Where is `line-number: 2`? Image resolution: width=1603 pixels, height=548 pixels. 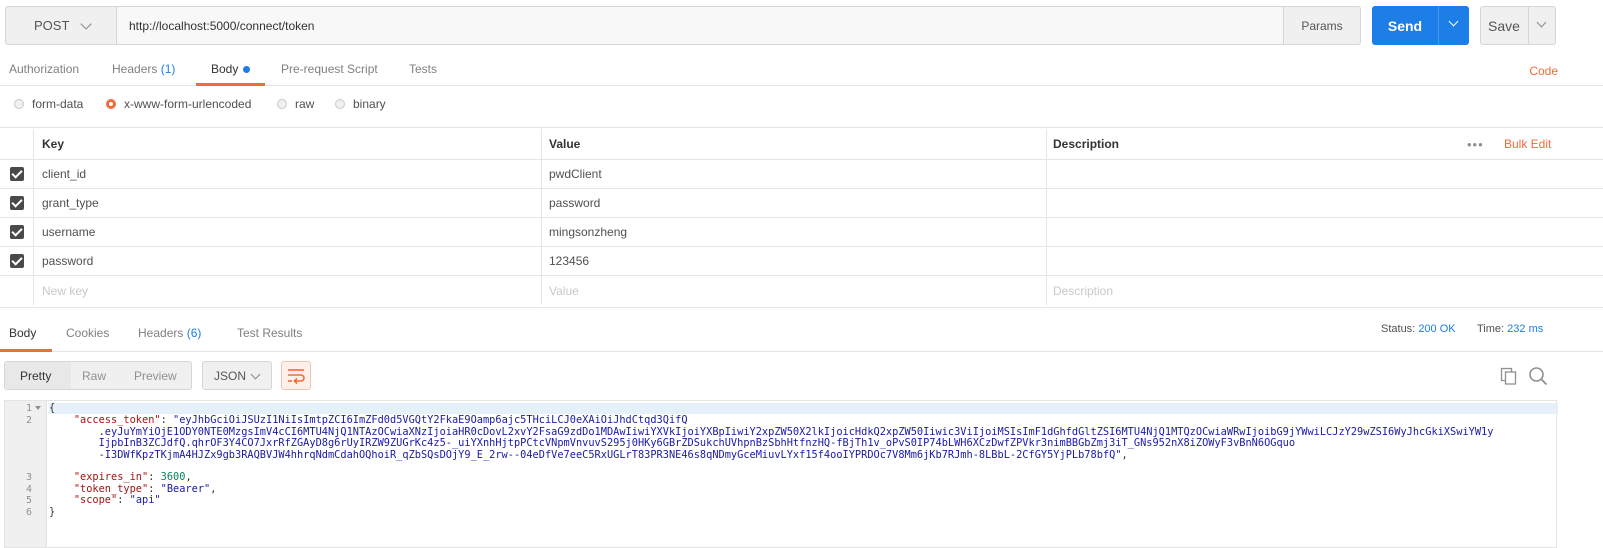
line-number: 2 is located at coordinates (28, 420).